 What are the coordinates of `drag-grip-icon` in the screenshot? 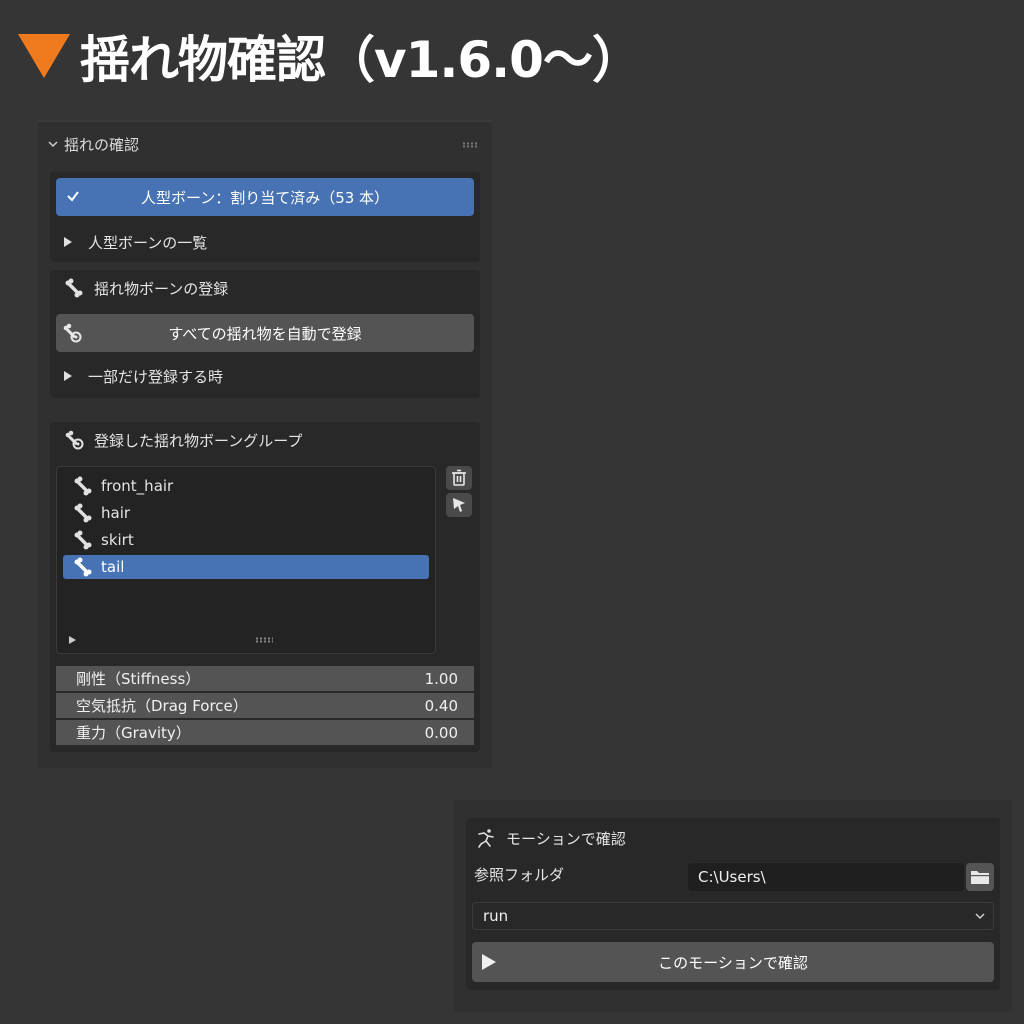 It's located at (470, 145).